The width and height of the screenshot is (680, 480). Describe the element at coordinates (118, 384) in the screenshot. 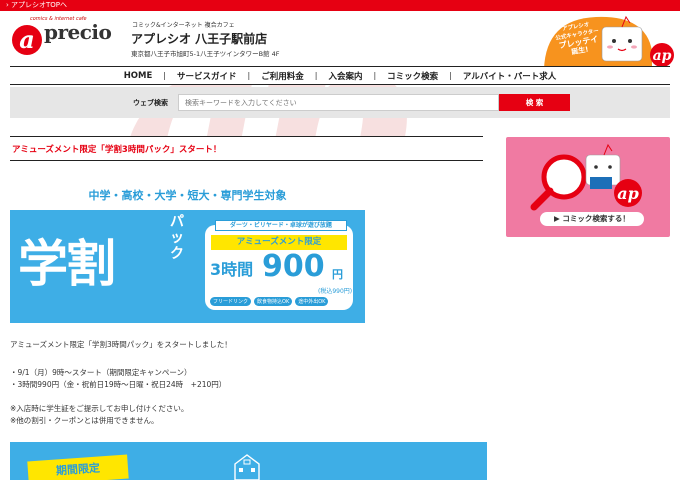

I see `article-paragraph: ・3時間990円（金・祝前日19時〜日曜・祝日24時 +210円）` at that location.